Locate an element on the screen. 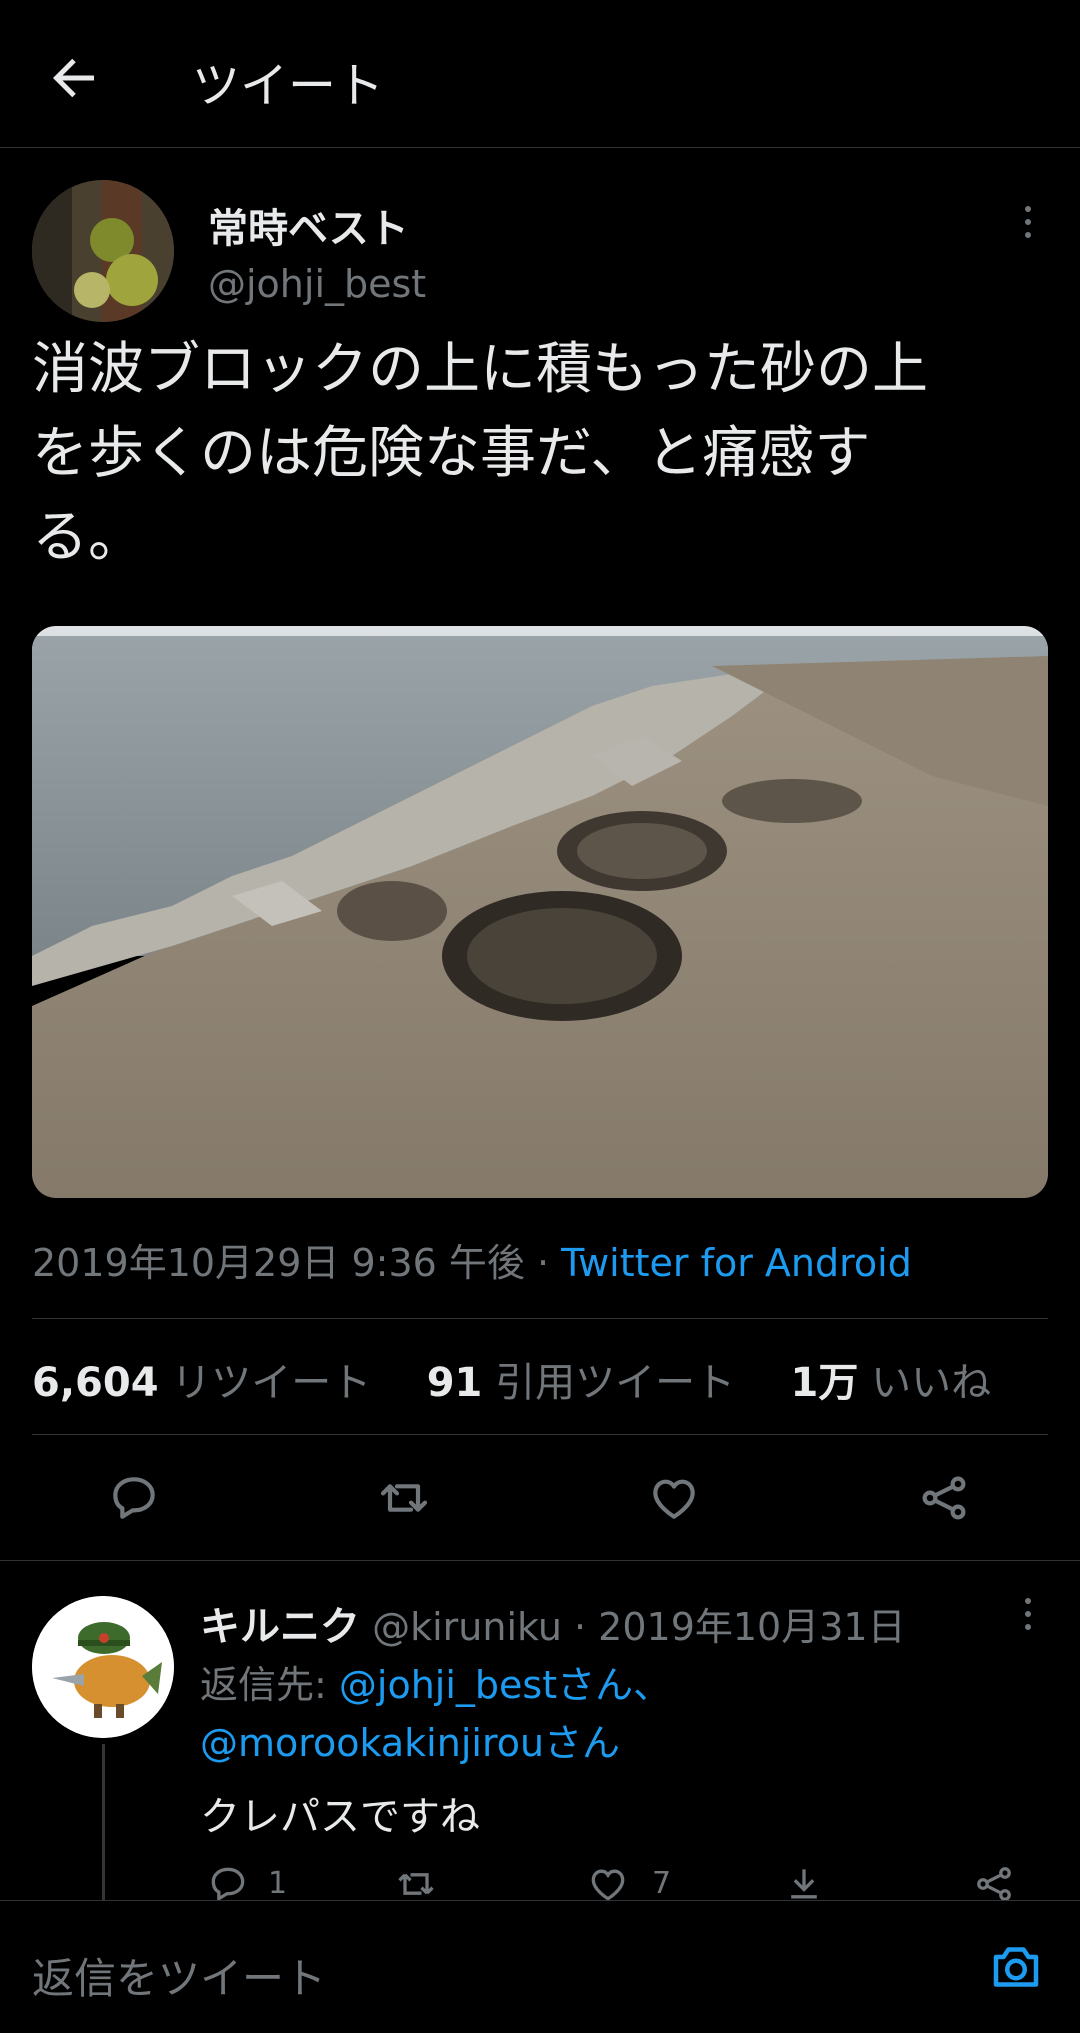  reply-author-name: キルニク is located at coordinates (280, 1627).